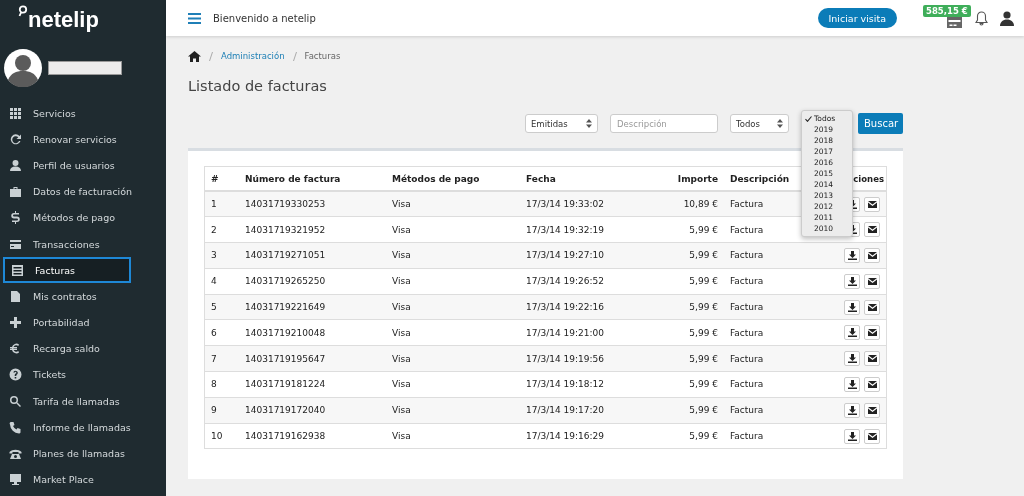 The image size is (1024, 496). I want to click on sidebar-item: Mis contratos, so click(83, 296).